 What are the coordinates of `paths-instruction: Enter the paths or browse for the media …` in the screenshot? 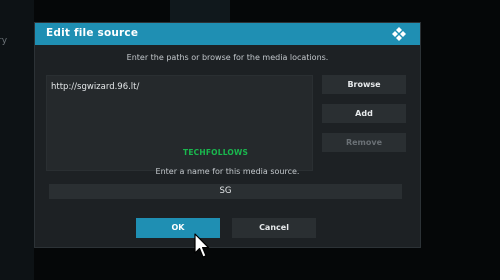 It's located at (227, 57).